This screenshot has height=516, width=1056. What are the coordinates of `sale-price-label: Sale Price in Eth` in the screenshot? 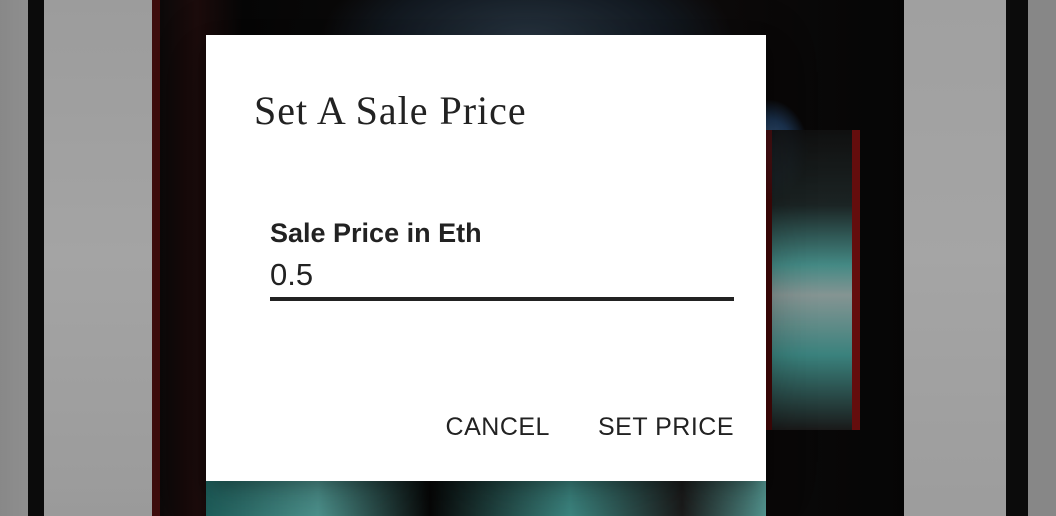 It's located at (376, 233).